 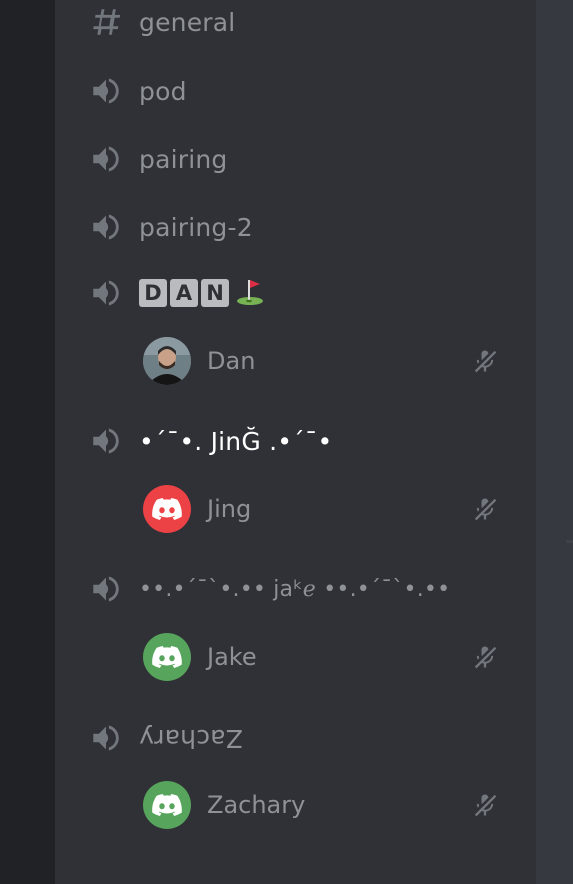 I want to click on voice-member-jake: Jake, so click(x=323, y=657).